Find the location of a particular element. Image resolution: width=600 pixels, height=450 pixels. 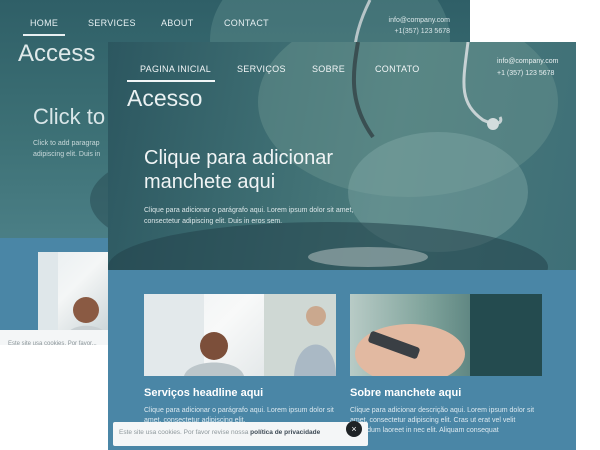

nav-contact: CONTATO is located at coordinates (397, 69).